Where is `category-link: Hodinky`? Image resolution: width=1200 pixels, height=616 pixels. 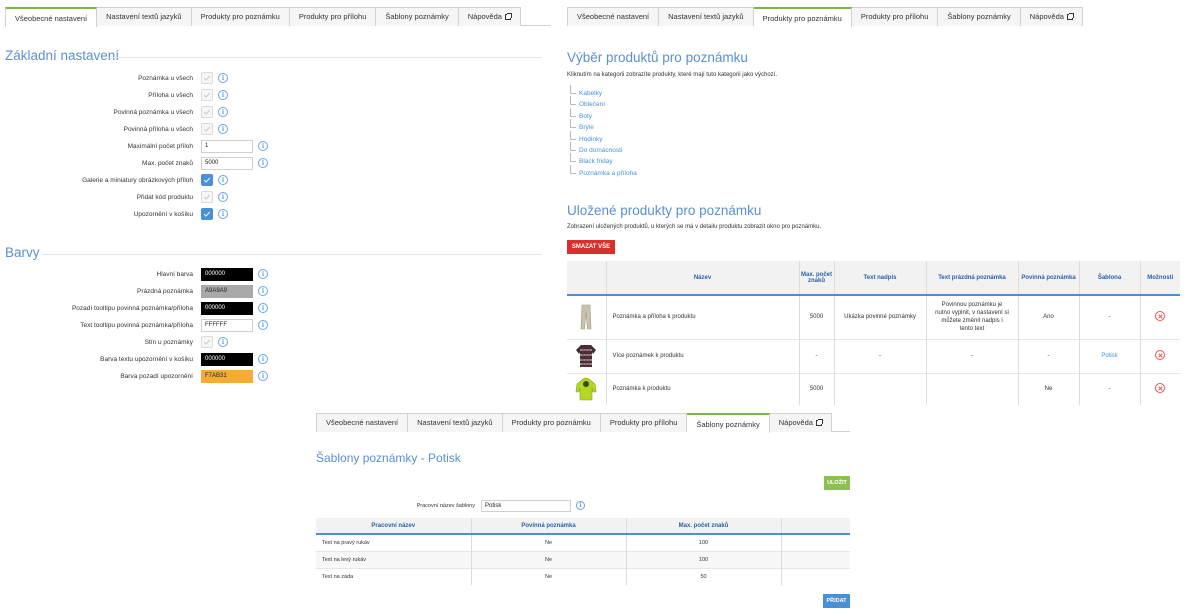
category-link: Hodinky is located at coordinates (585, 136).